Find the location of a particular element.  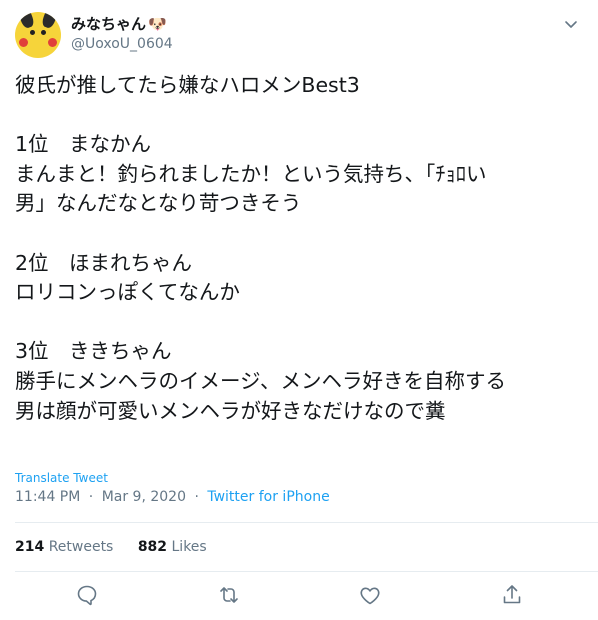

avatar-ear-left is located at coordinates (26, 21).